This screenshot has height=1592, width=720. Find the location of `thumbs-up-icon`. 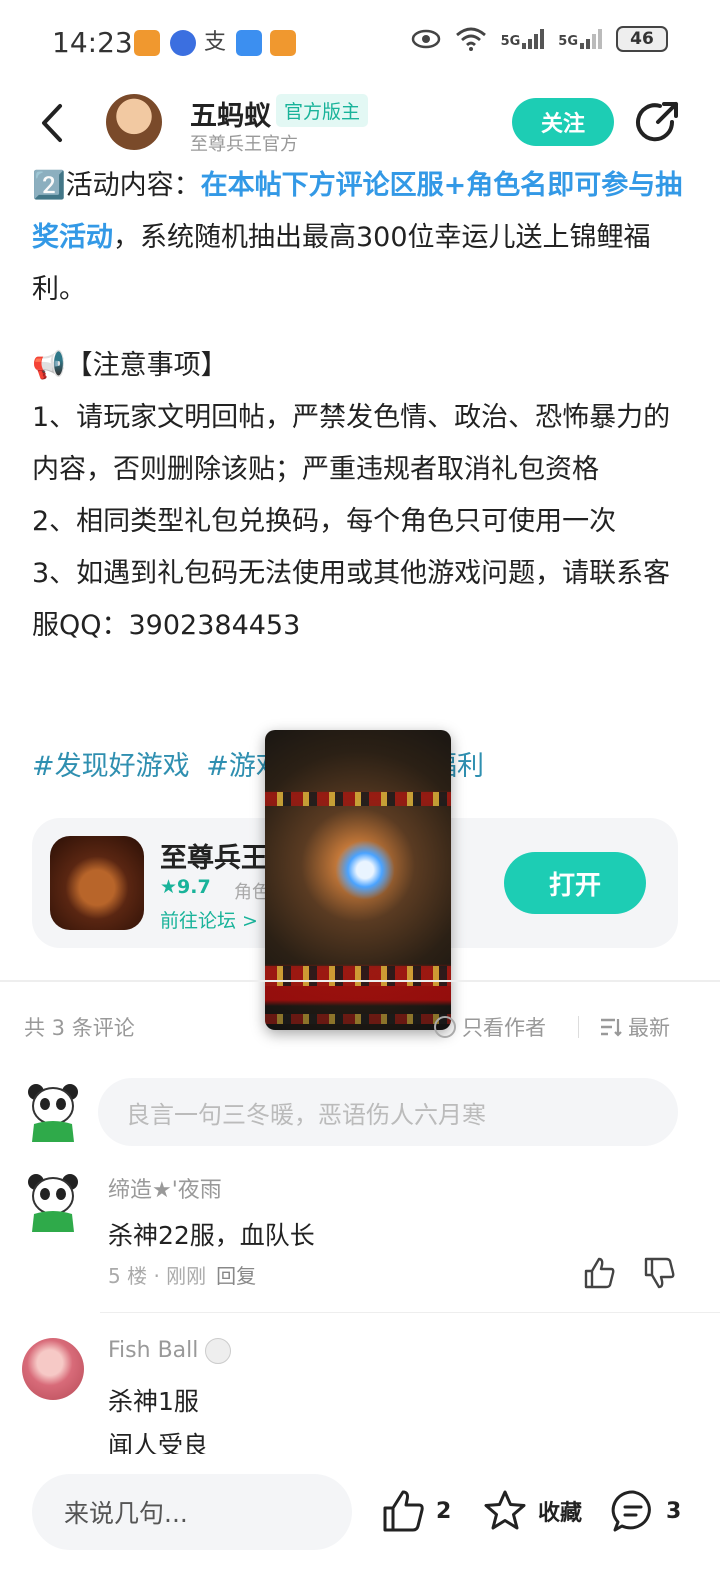

thumbs-up-icon is located at coordinates (403, 1511).